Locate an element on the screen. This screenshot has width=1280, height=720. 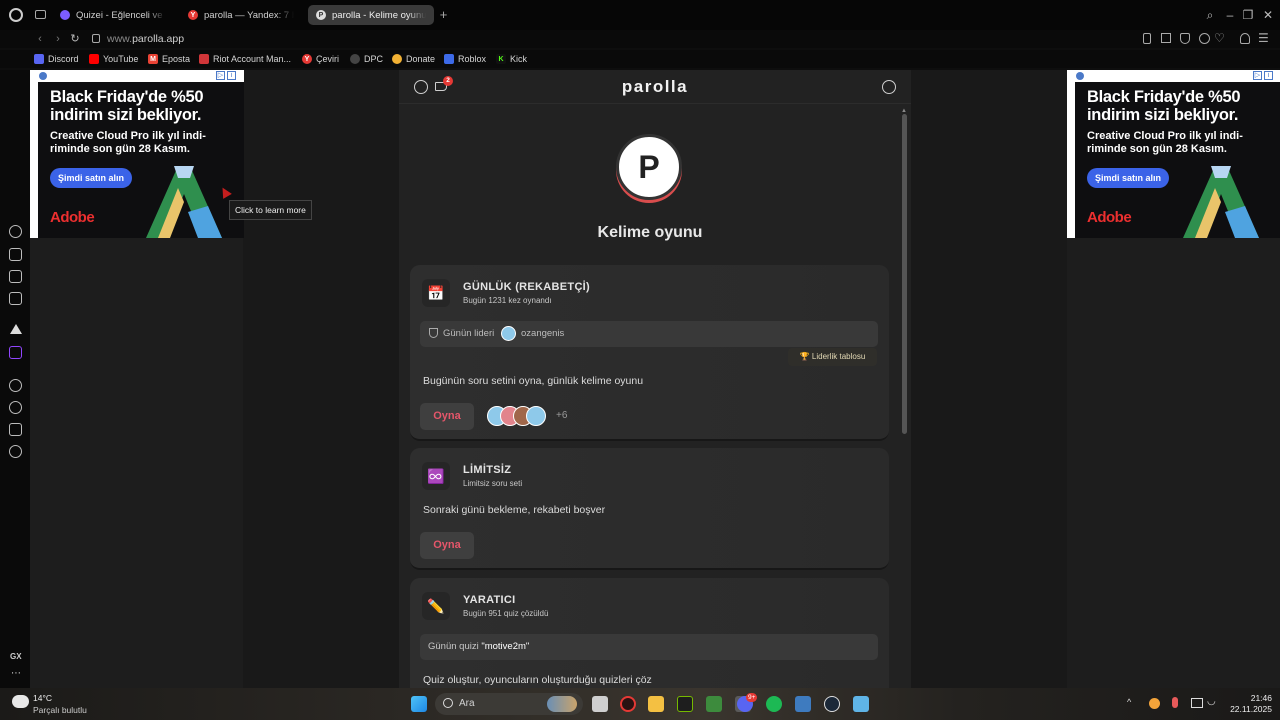
scrollbar-thumb is located at coordinates (904, 274).